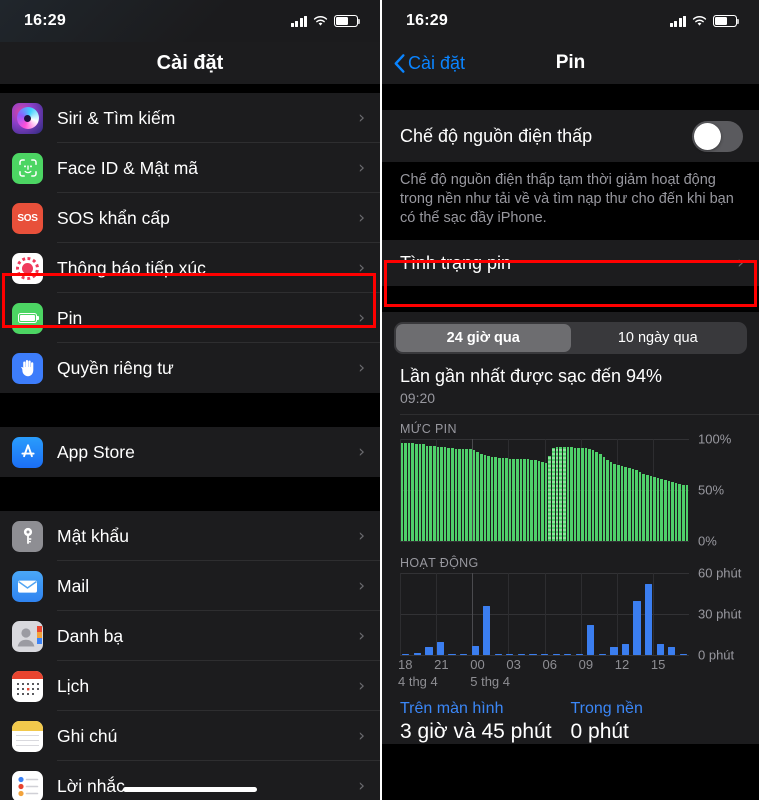 The image size is (759, 800). What do you see at coordinates (715, 439) in the screenshot?
I see `y-axis-tick-label: 100%` at bounding box center [715, 439].